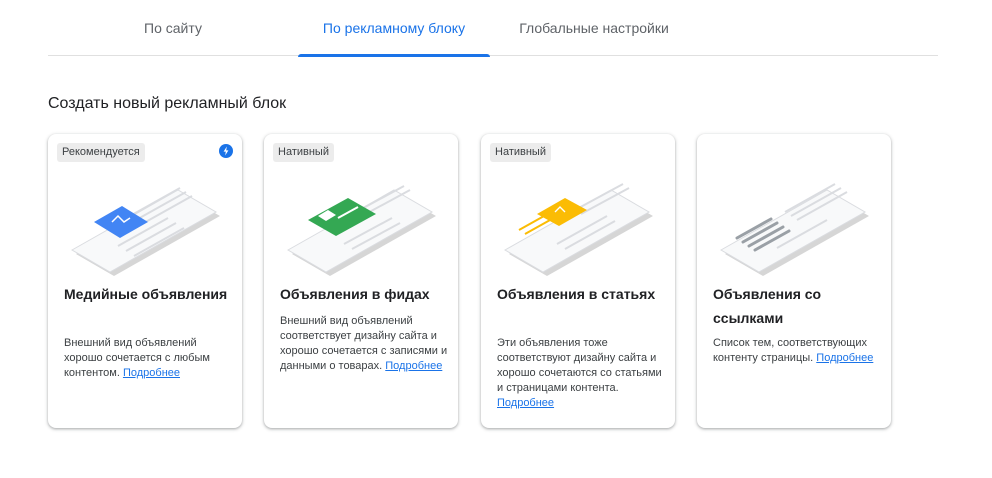  I want to click on tab-label: По сайту, so click(173, 28).